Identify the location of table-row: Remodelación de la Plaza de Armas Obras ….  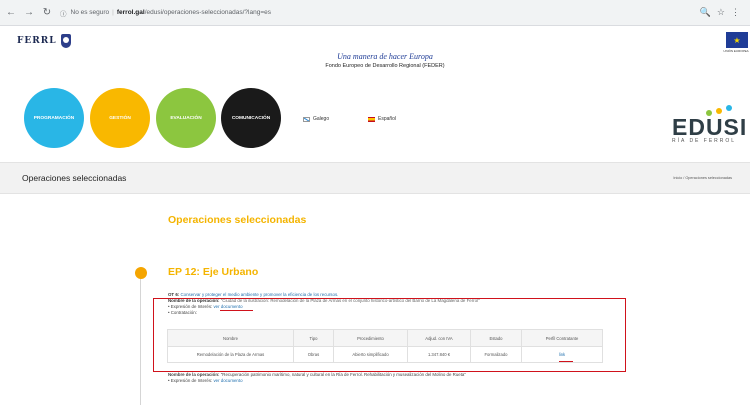
(385, 354).